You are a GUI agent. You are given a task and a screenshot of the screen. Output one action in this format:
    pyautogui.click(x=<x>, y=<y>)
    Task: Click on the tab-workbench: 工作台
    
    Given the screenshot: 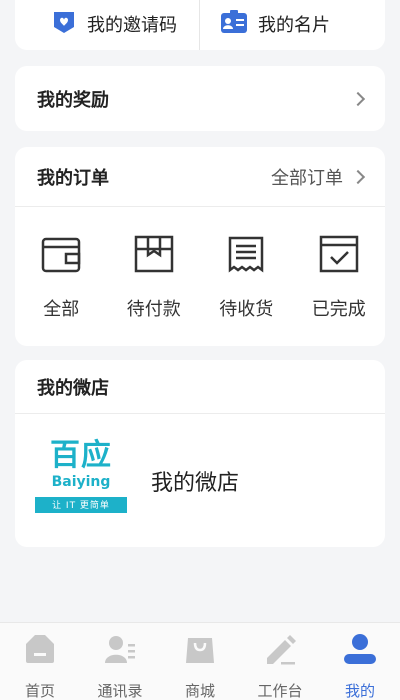 What is the action you would take?
    pyautogui.click(x=280, y=661)
    